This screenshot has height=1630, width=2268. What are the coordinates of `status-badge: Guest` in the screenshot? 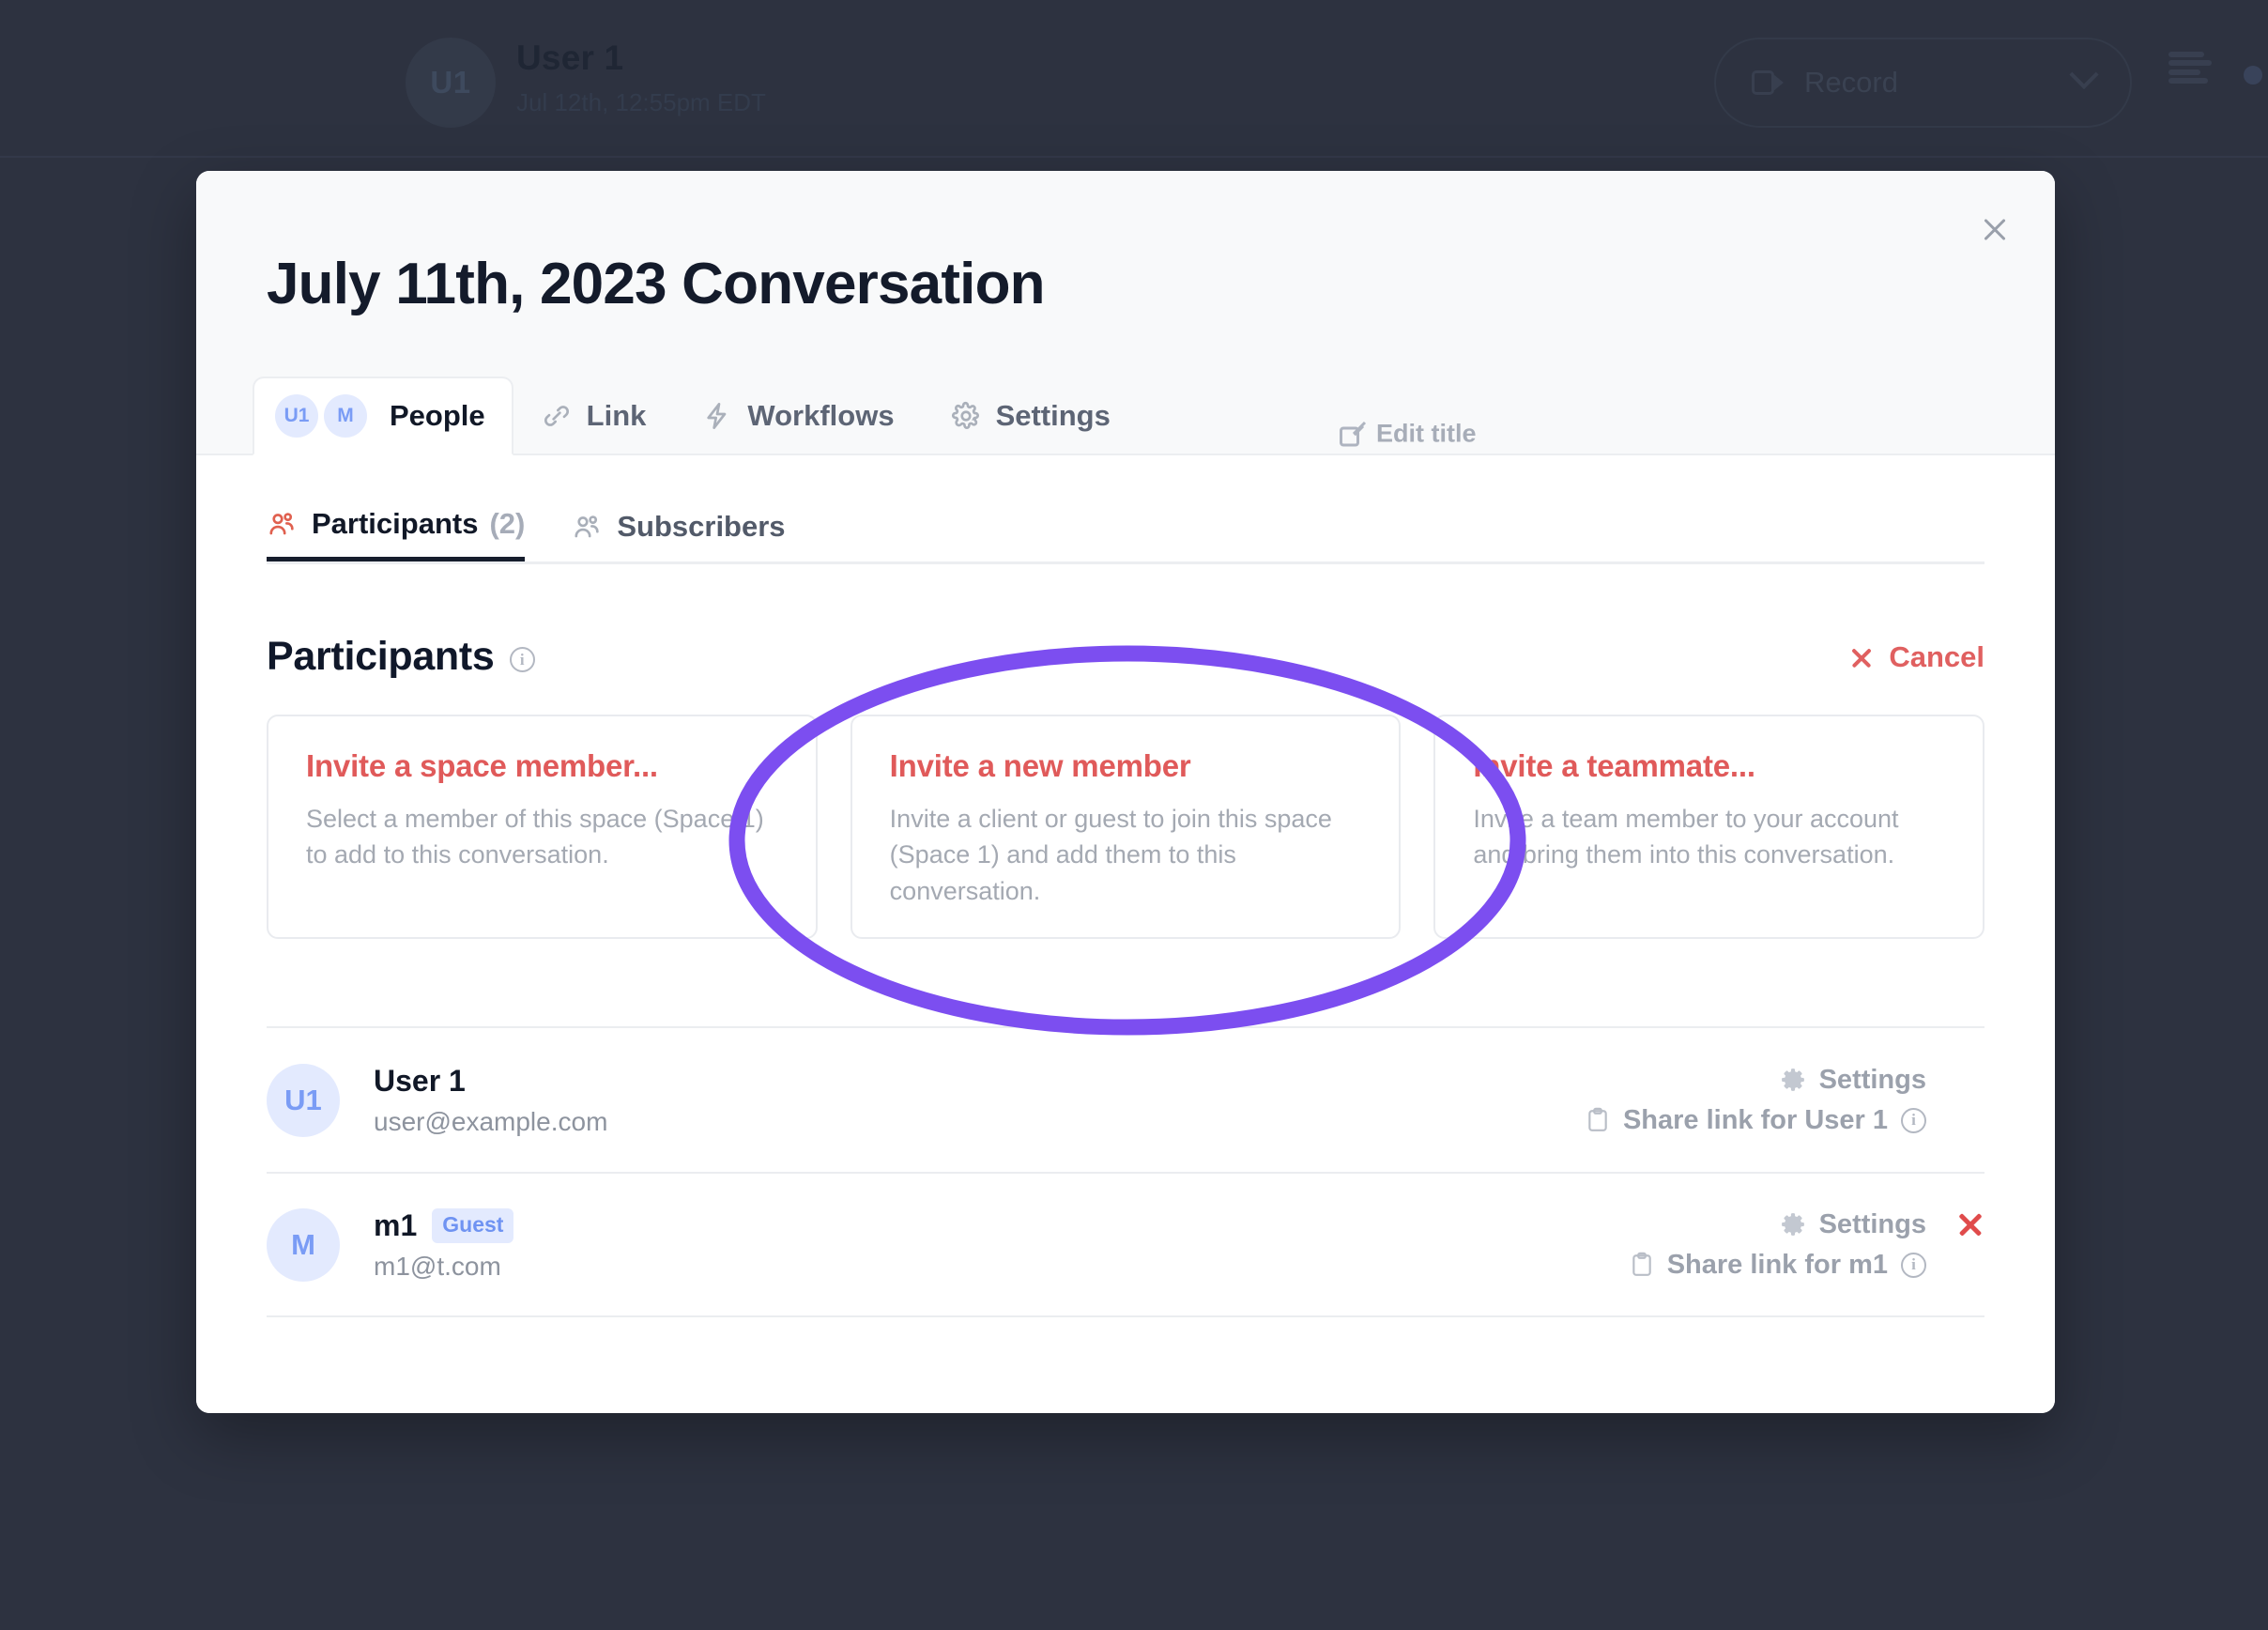 It's located at (473, 1225).